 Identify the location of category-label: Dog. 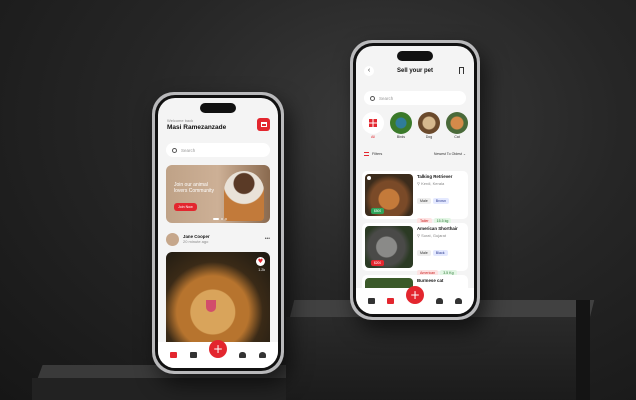
(429, 137).